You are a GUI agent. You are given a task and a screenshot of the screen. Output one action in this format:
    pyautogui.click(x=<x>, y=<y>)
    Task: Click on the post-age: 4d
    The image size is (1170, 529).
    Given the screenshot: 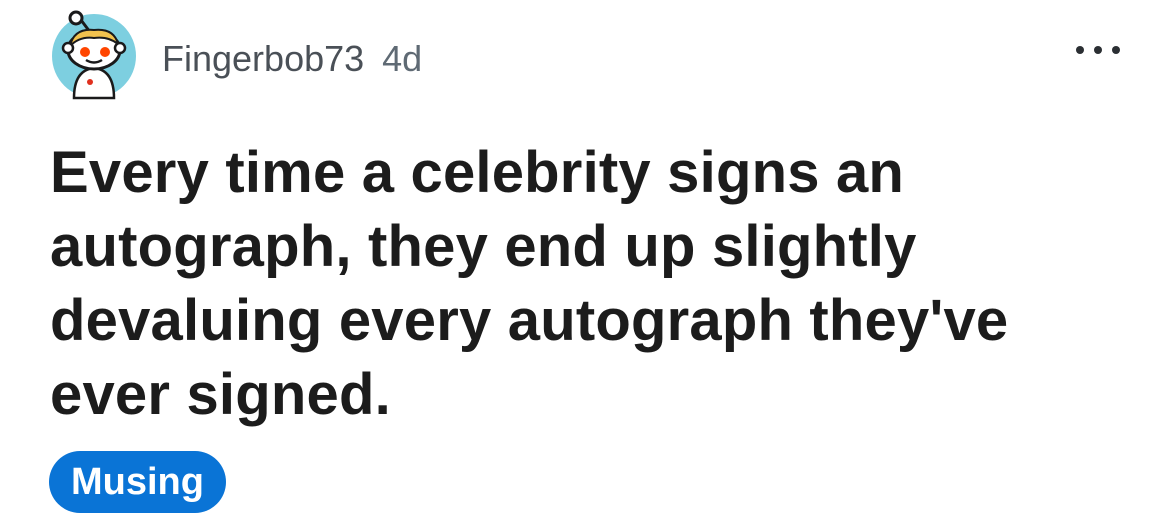 What is the action you would take?
    pyautogui.click(x=402, y=58)
    